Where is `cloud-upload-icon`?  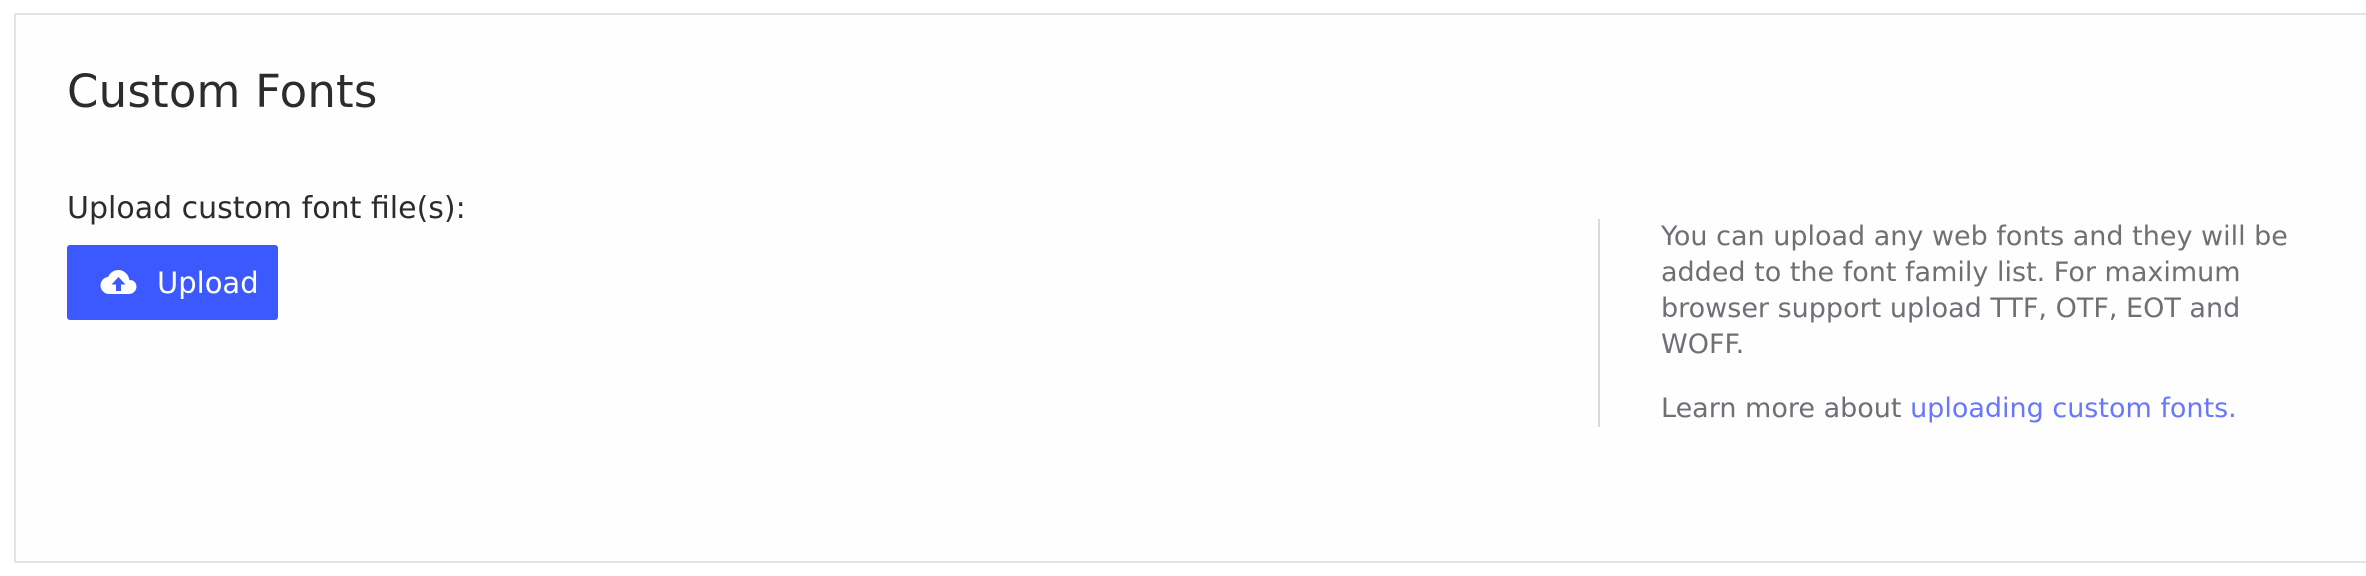
cloud-upload-icon is located at coordinates (118, 283).